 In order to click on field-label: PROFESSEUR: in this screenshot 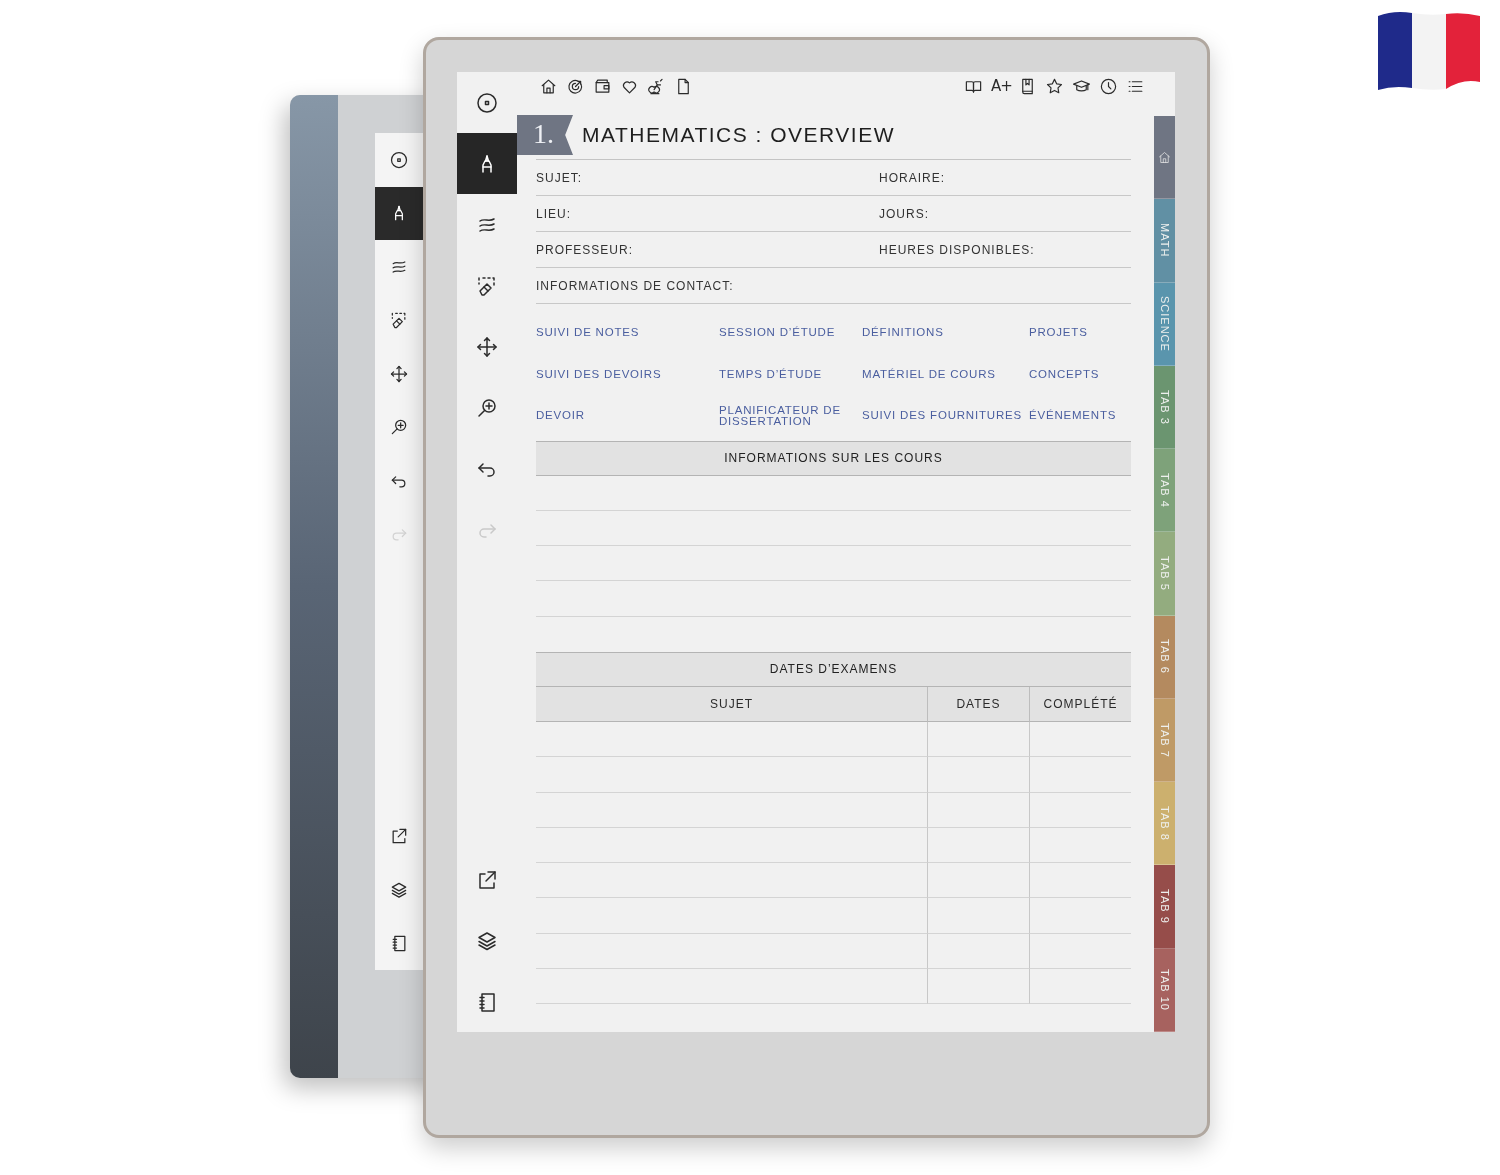, I will do `click(707, 250)`.